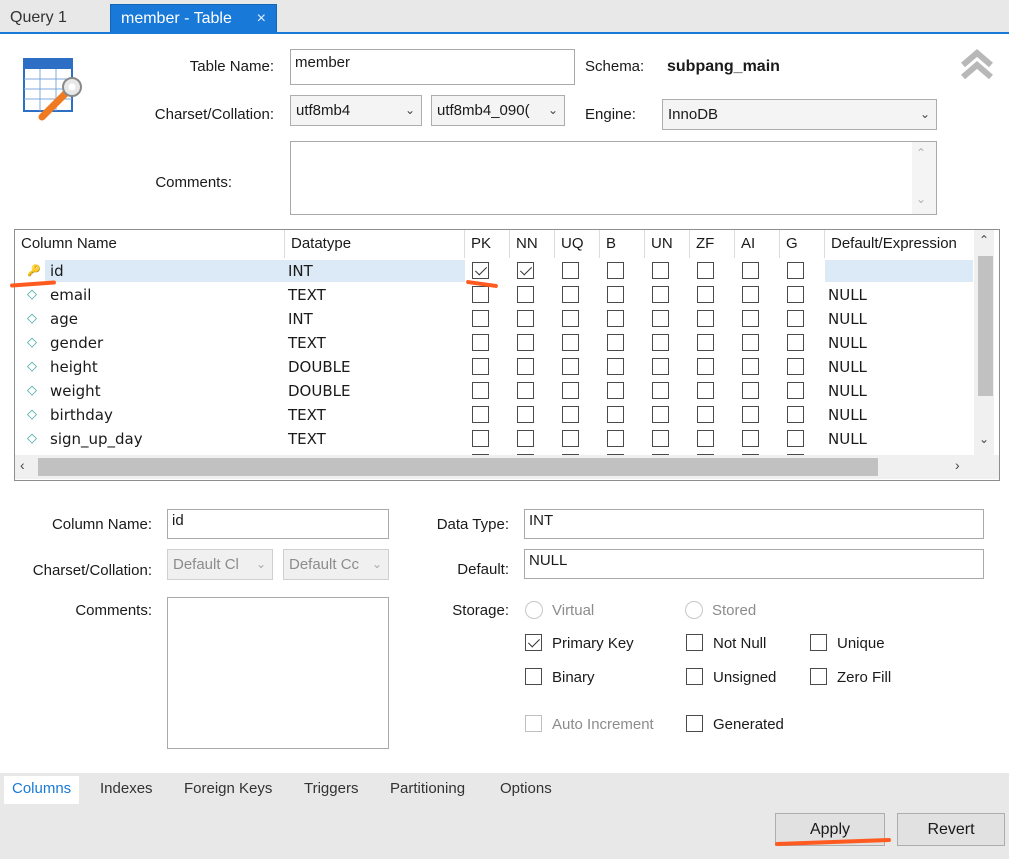 This screenshot has height=859, width=1009. What do you see at coordinates (96, 439) in the screenshot?
I see `column-name-cell: sign_up_day` at bounding box center [96, 439].